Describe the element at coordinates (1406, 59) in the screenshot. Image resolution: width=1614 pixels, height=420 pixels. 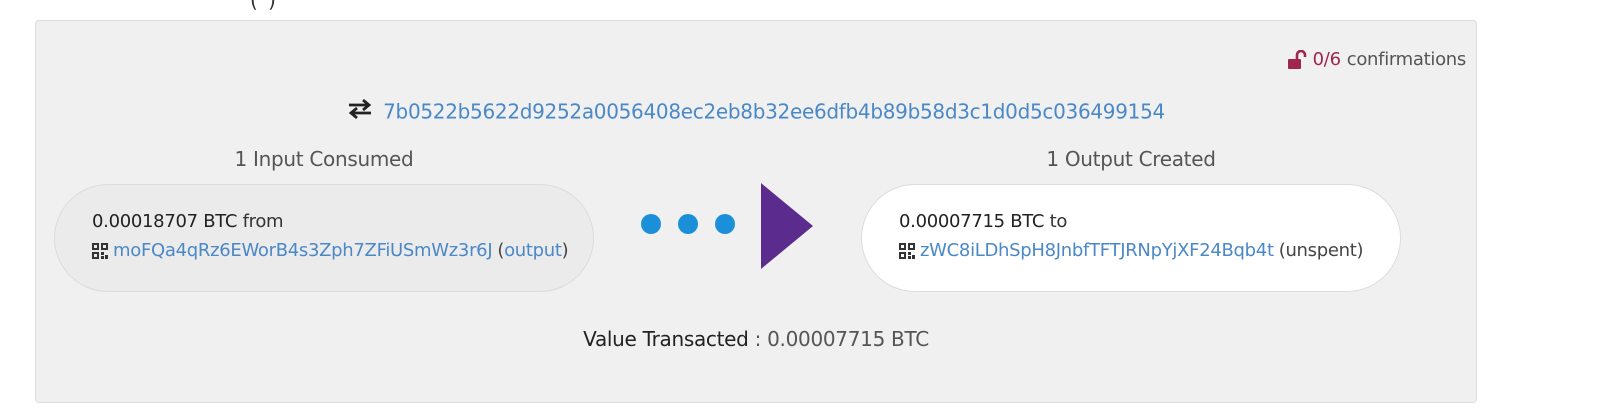
I see `confirmations-label: confirmations` at that location.